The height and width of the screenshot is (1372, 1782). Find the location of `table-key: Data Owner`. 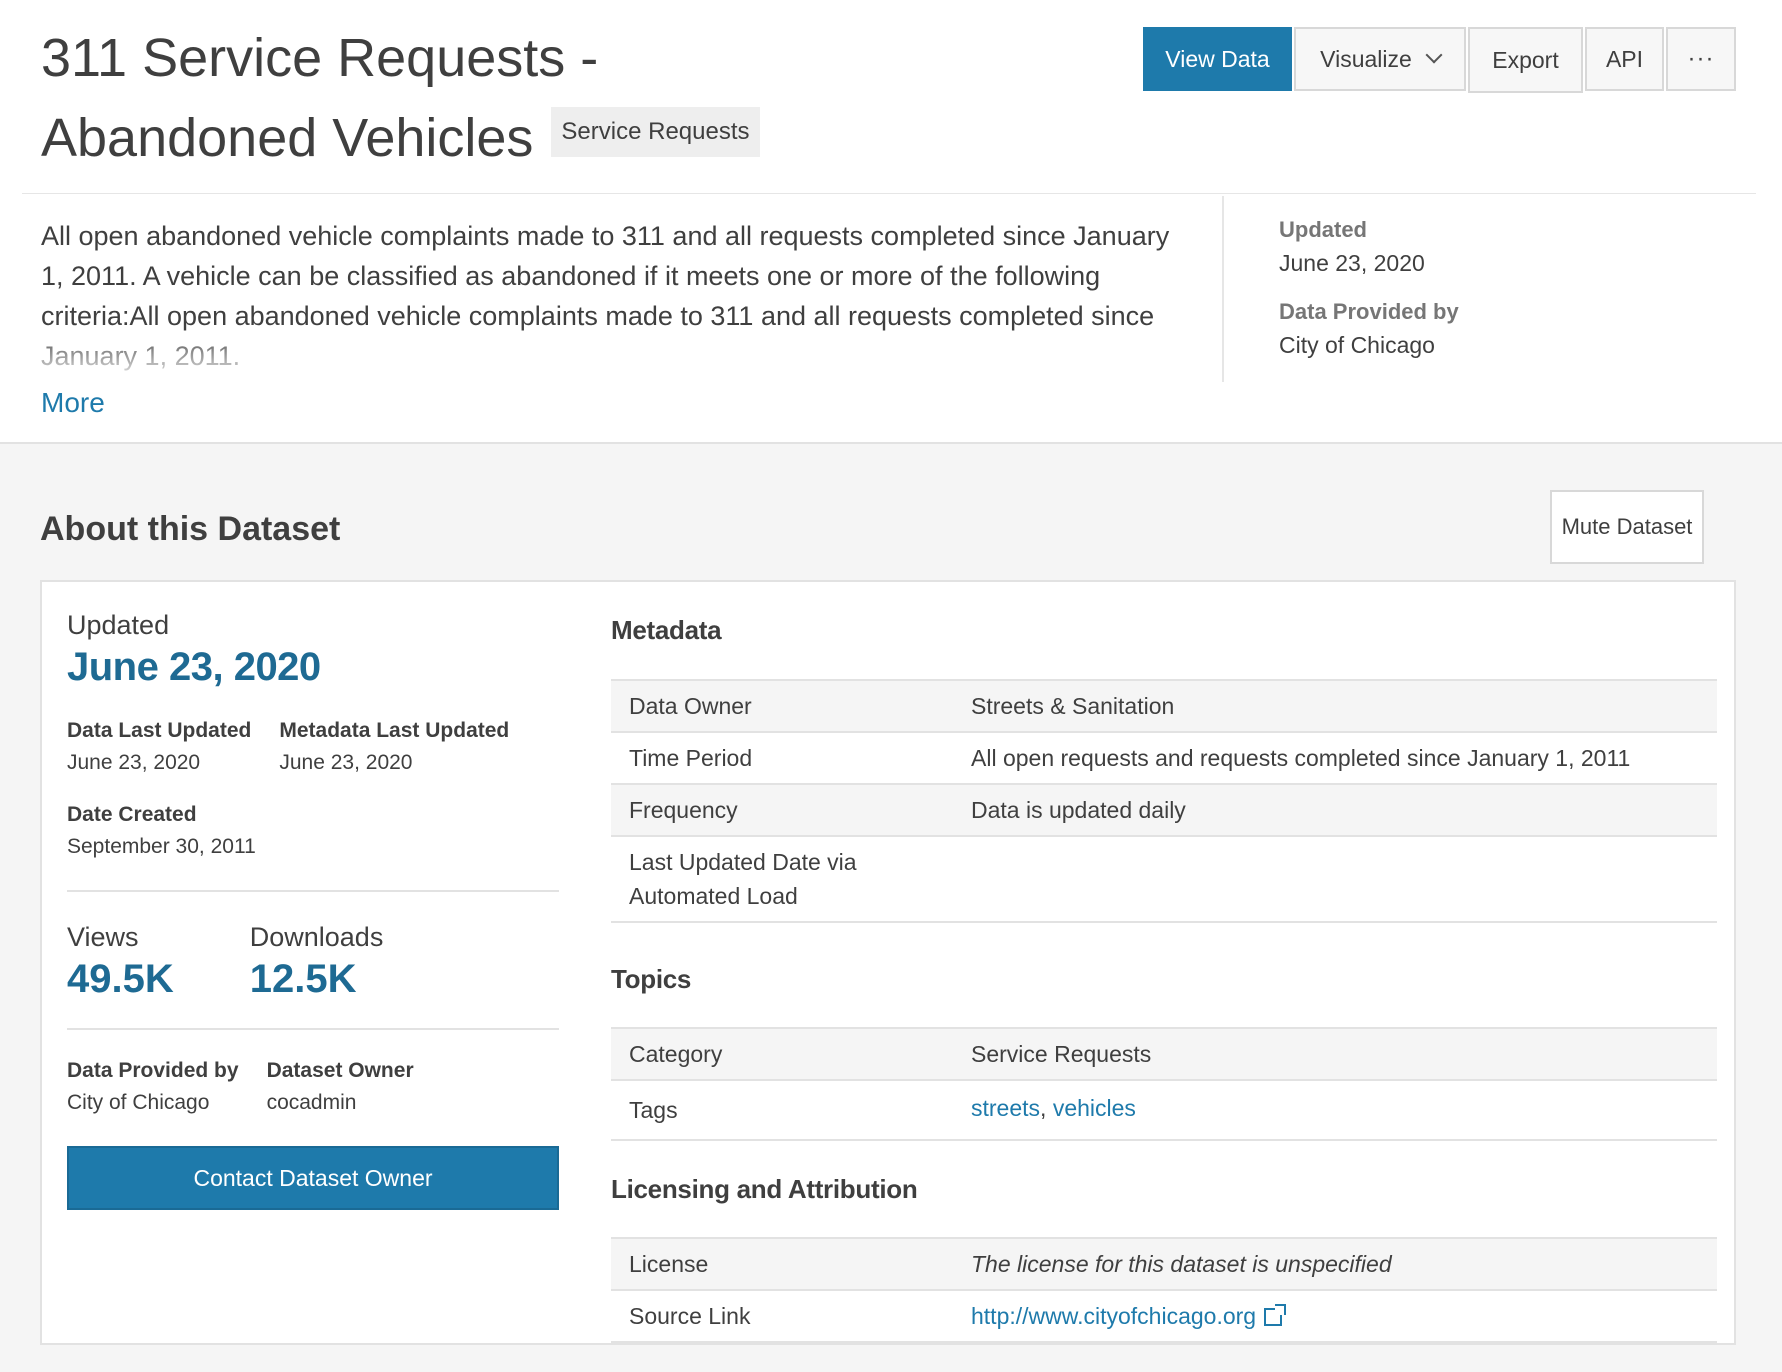

table-key: Data Owner is located at coordinates (690, 706).